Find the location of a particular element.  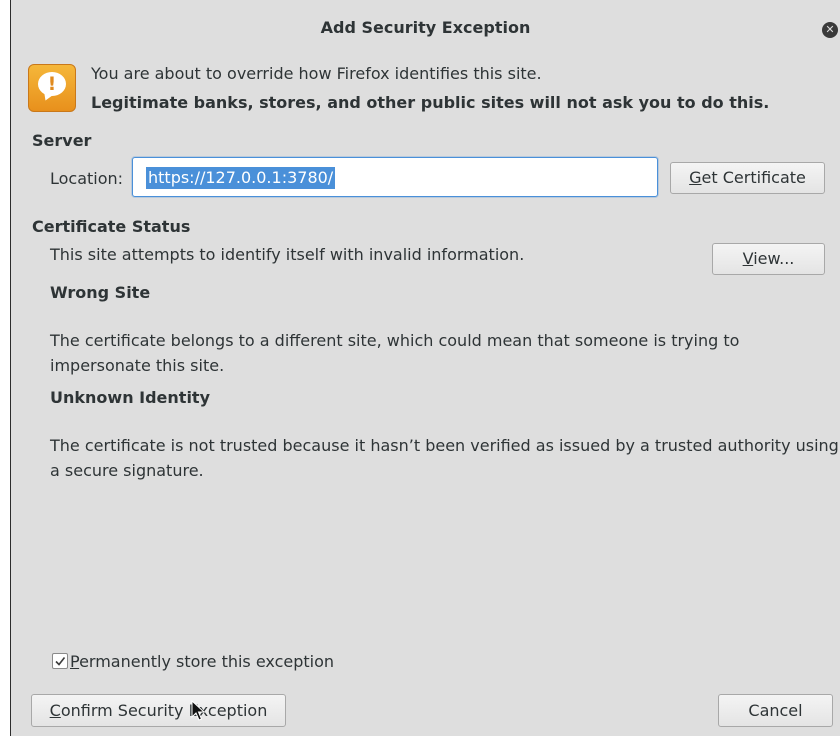

confirm-security-exception-button: Confirm Security Exception is located at coordinates (158, 710).